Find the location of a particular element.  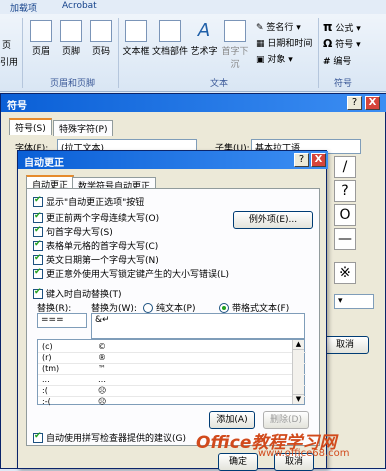

tab-symbols: 符号(S) is located at coordinates (30, 126).